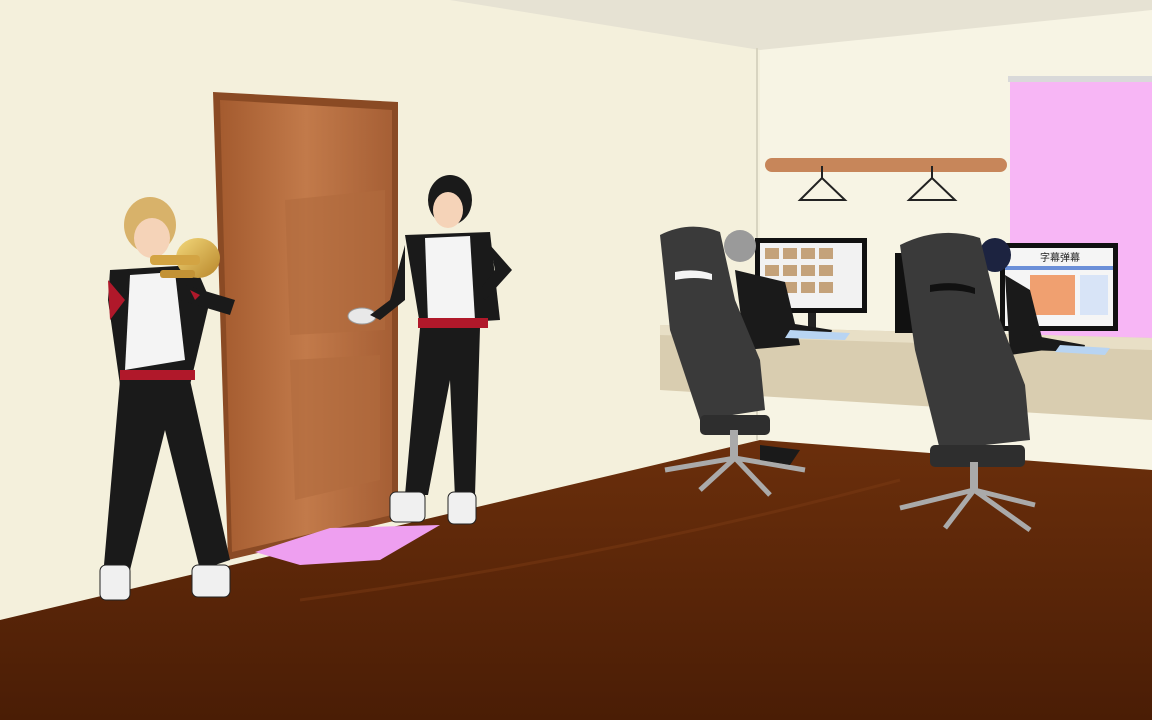 The width and height of the screenshot is (1152, 720). Describe the element at coordinates (305, 326) in the screenshot. I see `door` at that location.